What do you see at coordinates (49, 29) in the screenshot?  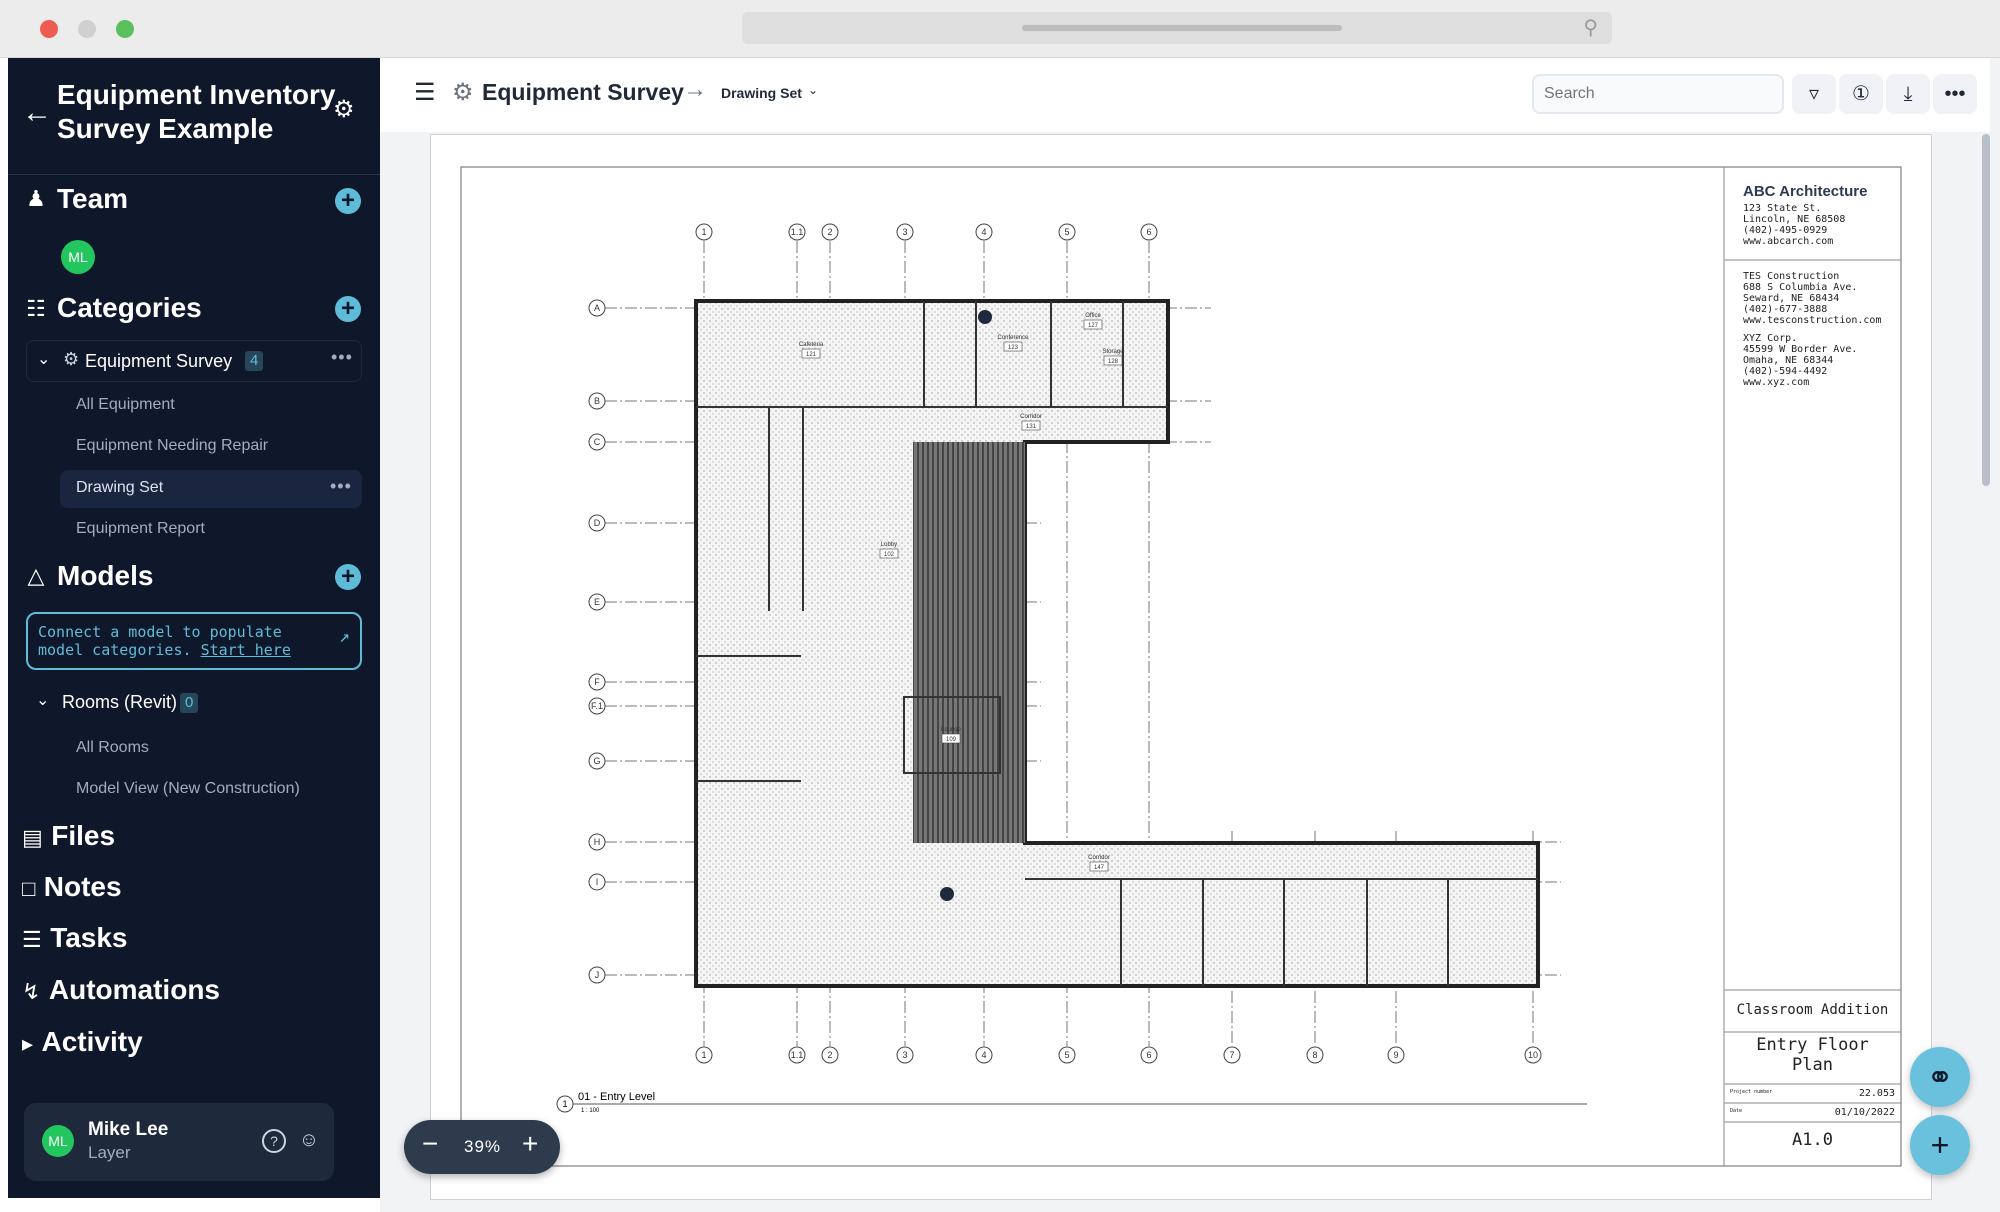 I see `close-window-button` at bounding box center [49, 29].